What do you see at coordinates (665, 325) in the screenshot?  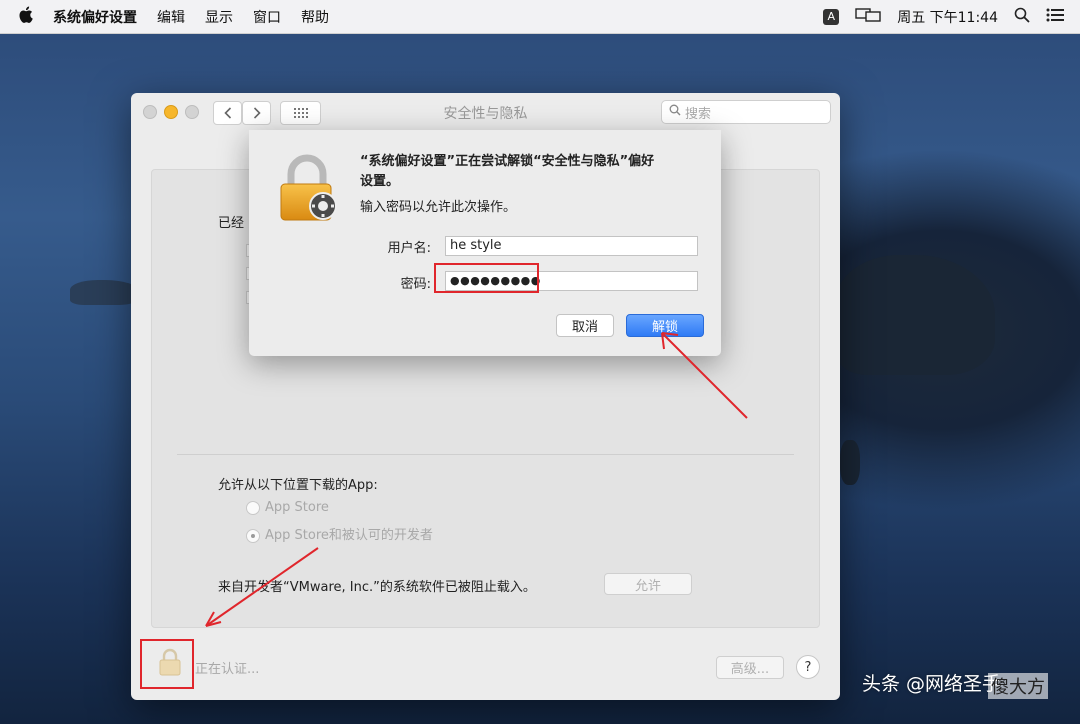 I see `unlock-button: 解锁` at bounding box center [665, 325].